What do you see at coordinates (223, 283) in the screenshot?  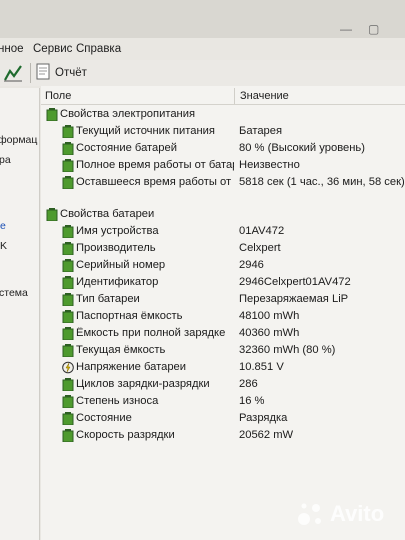 I see `list-item: Идентификатор 2946Celxpert01AV472` at bounding box center [223, 283].